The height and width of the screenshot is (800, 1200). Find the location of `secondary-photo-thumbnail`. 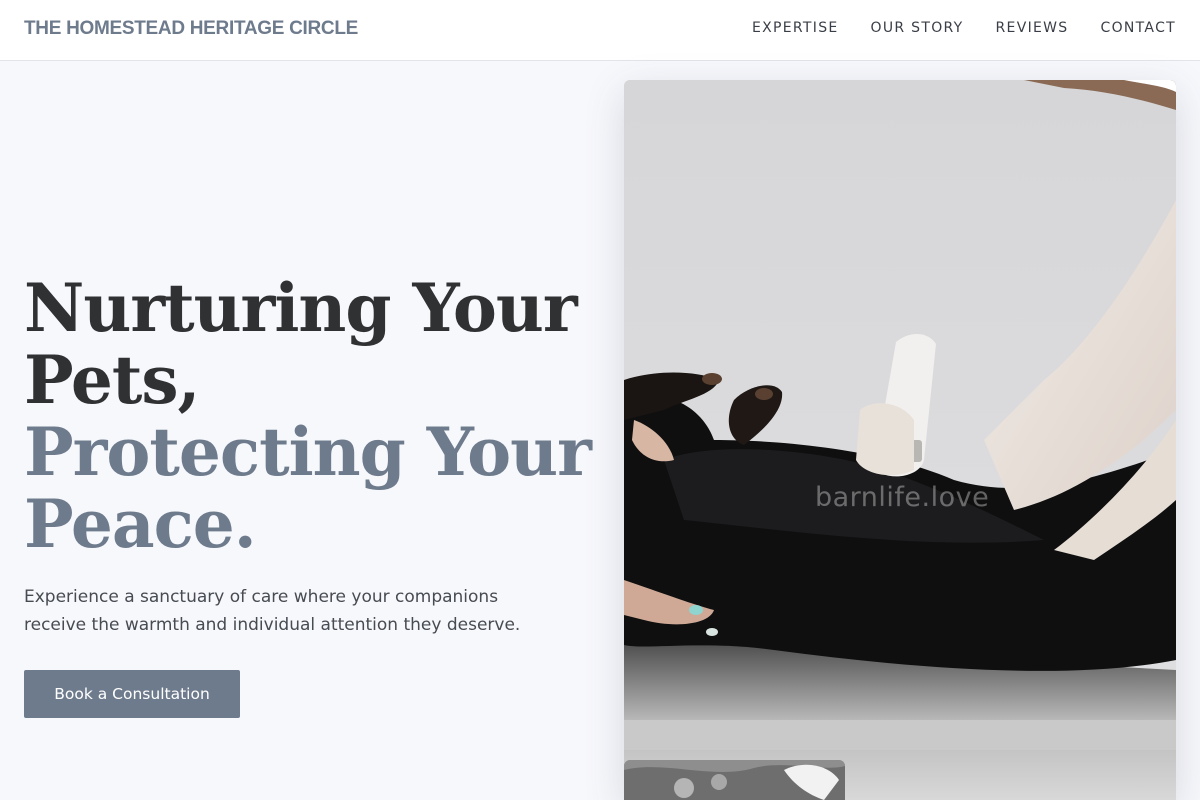

secondary-photo-thumbnail is located at coordinates (734, 780).